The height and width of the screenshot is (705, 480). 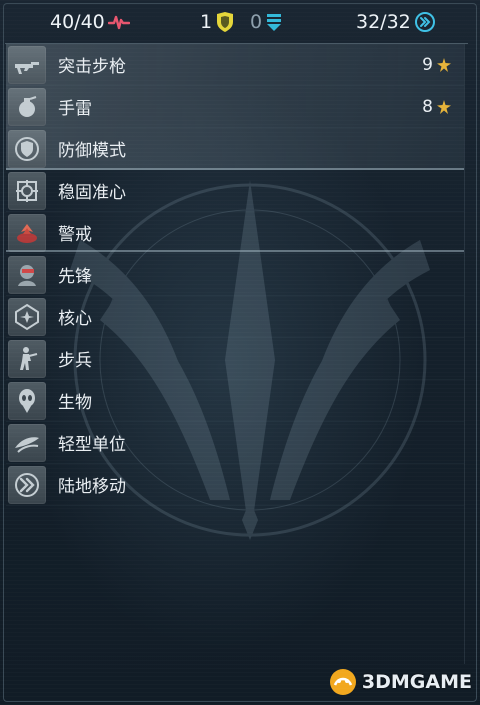 I want to click on list-item: 核心, so click(x=235, y=317).